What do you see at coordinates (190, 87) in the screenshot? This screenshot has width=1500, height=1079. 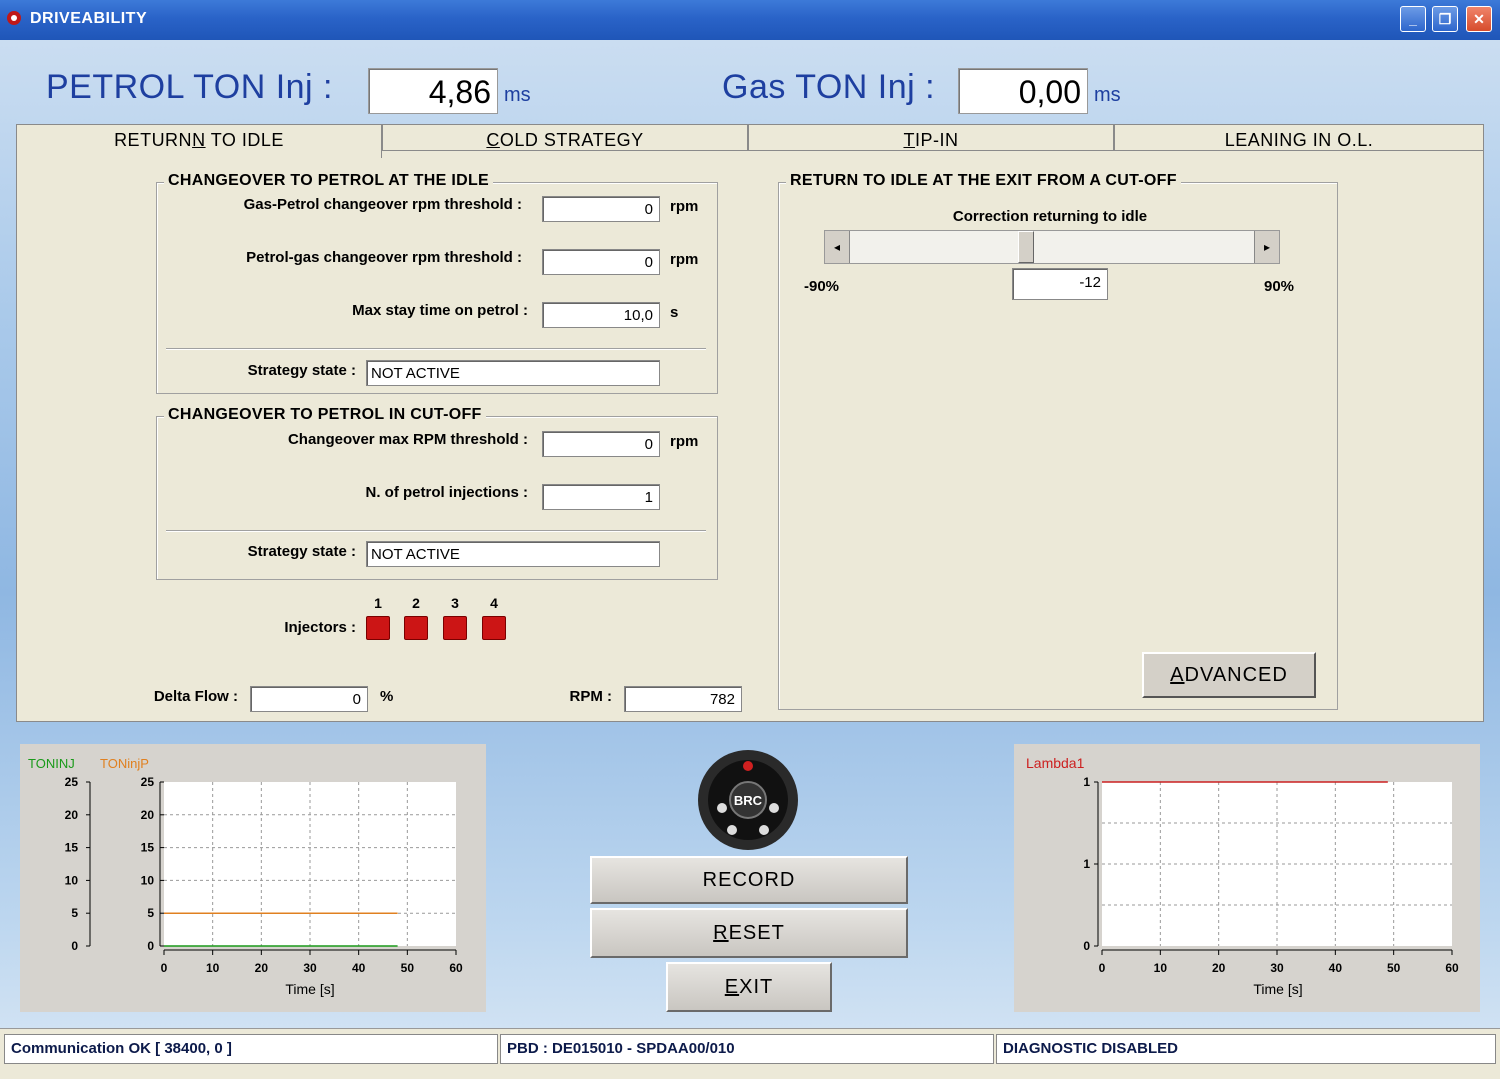 I see `petrol-ton-label: PETROL TON Inj :` at bounding box center [190, 87].